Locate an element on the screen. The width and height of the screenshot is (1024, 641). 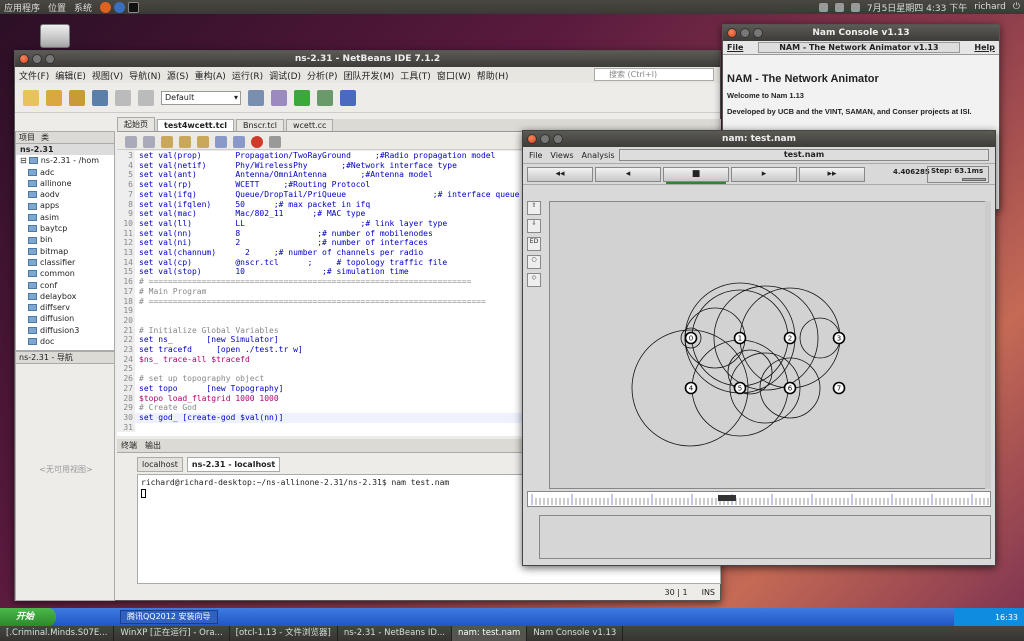
play-button: ▸ is located at coordinates (764, 174).